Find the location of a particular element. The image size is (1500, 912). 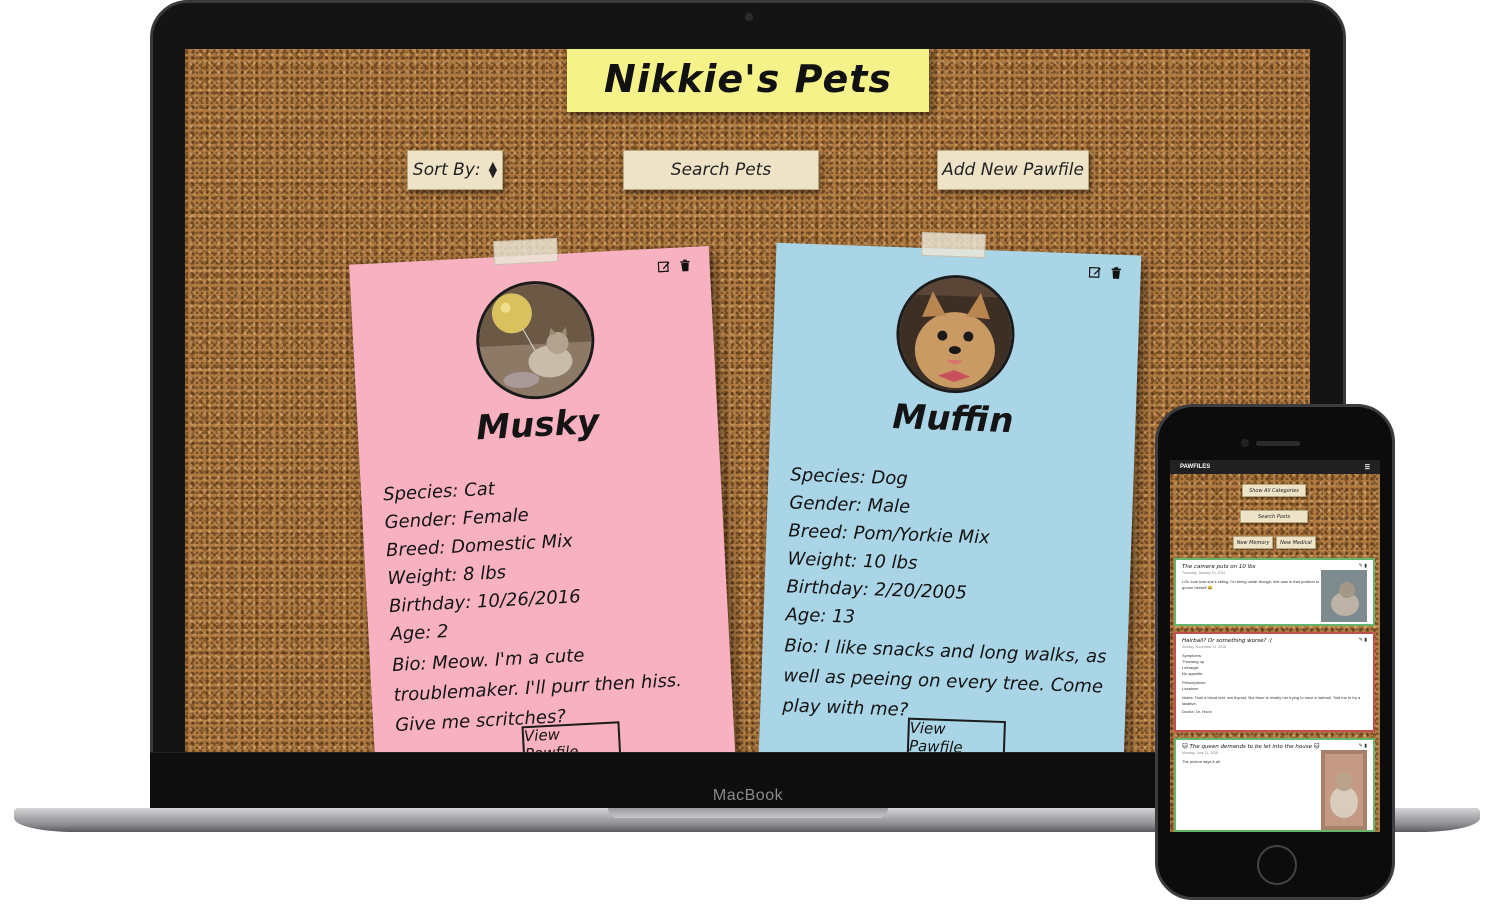

search-pets-button: Search Pets is located at coordinates (721, 170).